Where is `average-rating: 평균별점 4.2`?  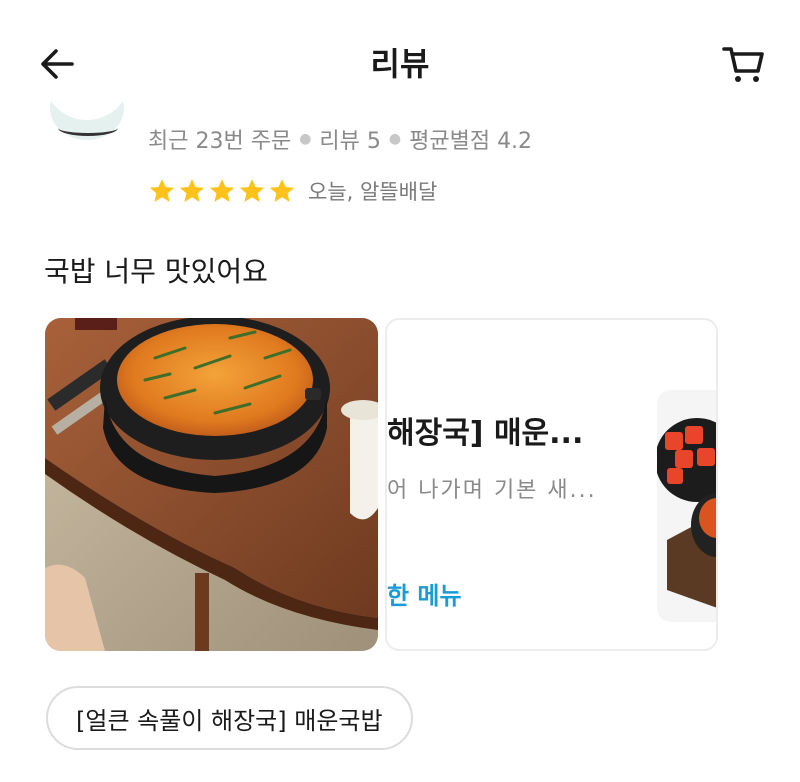 average-rating: 평균별점 4.2 is located at coordinates (471, 141).